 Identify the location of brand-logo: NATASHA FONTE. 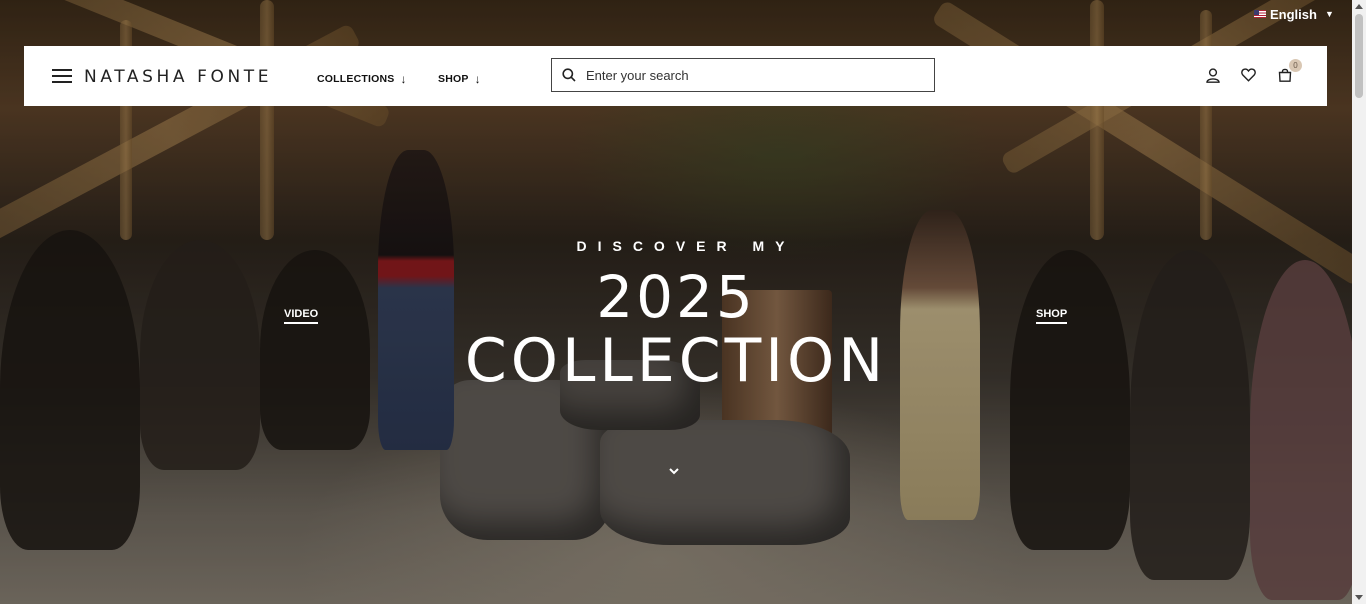
(178, 77).